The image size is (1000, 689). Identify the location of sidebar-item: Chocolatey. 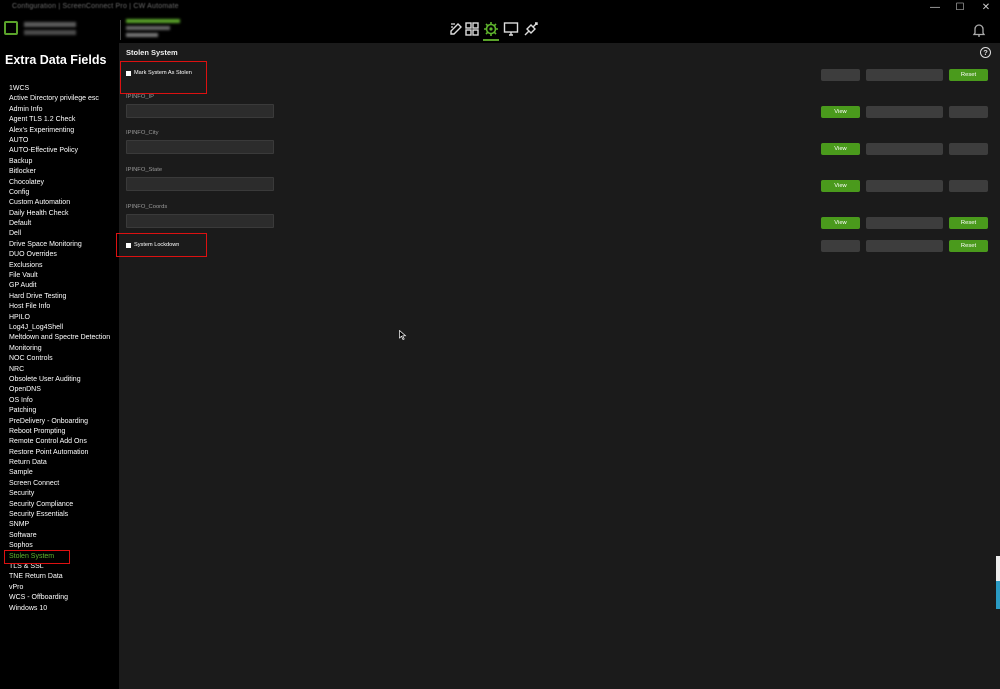
(59, 183).